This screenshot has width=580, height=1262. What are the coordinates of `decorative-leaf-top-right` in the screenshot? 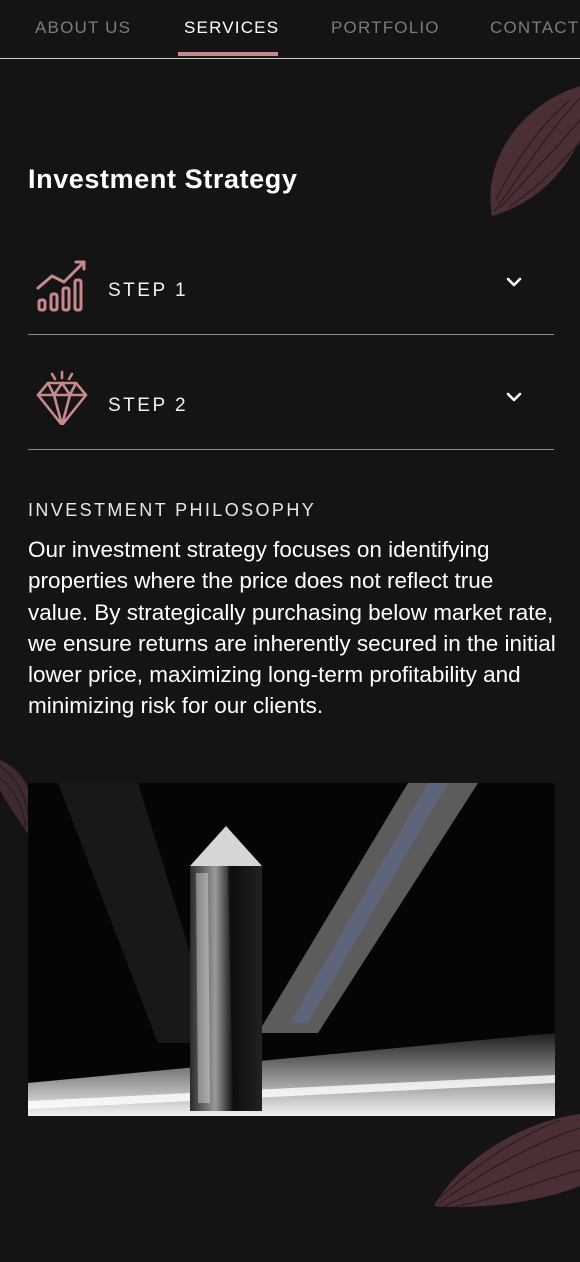 It's located at (535, 151).